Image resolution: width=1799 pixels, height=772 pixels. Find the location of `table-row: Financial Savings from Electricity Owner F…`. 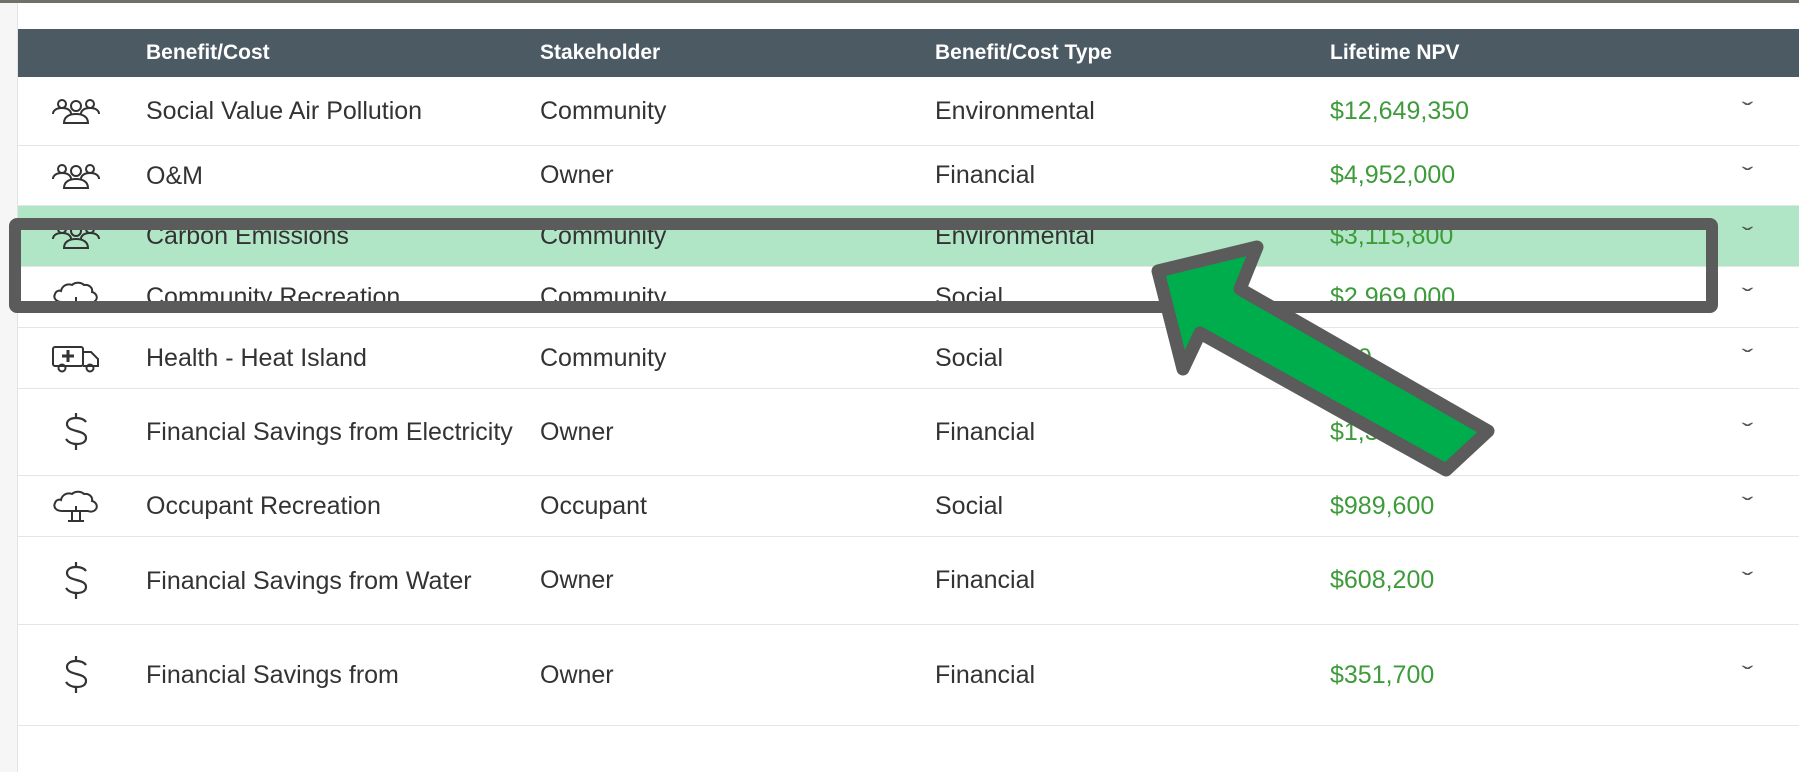

table-row: Financial Savings from Electricity Owner F… is located at coordinates (908, 432).